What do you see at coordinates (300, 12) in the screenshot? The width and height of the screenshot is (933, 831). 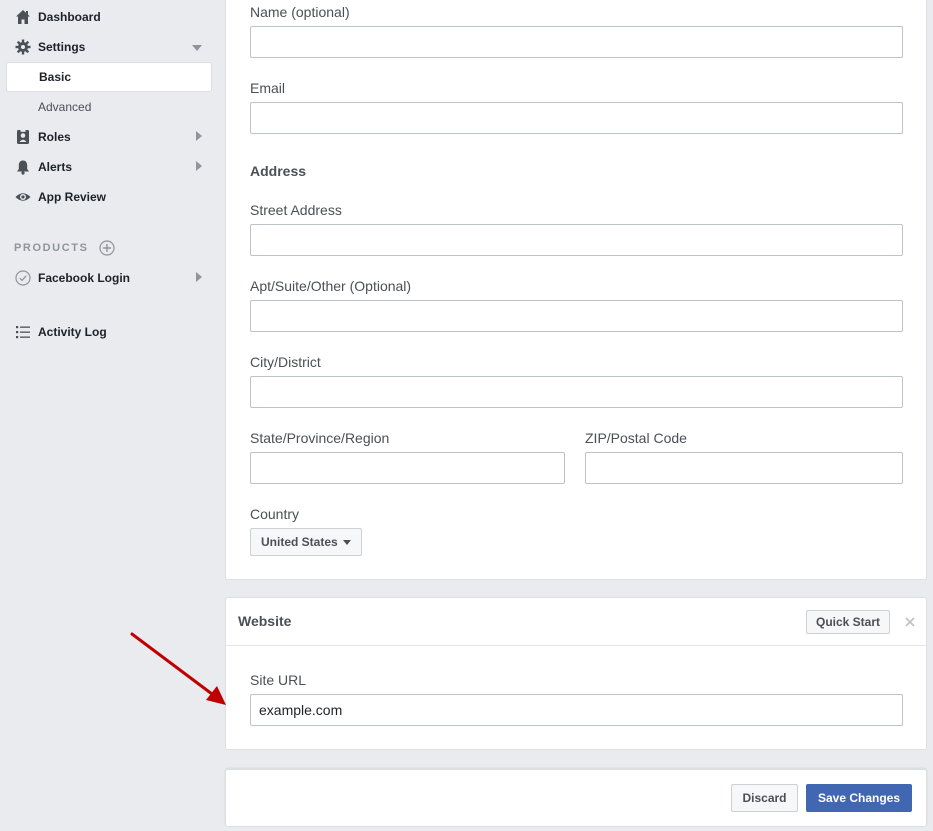 I see `name-label: Name (optional)` at bounding box center [300, 12].